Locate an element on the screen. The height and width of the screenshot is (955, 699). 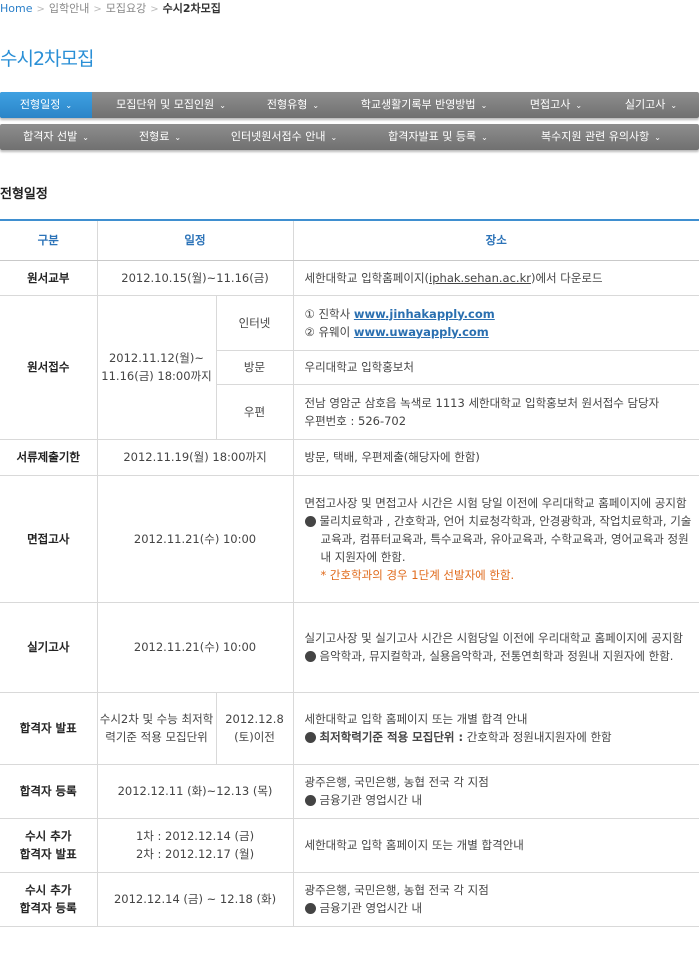
tab-multiple-application: 복수지원 관련 유의사항 ⌄ is located at coordinates (601, 137).